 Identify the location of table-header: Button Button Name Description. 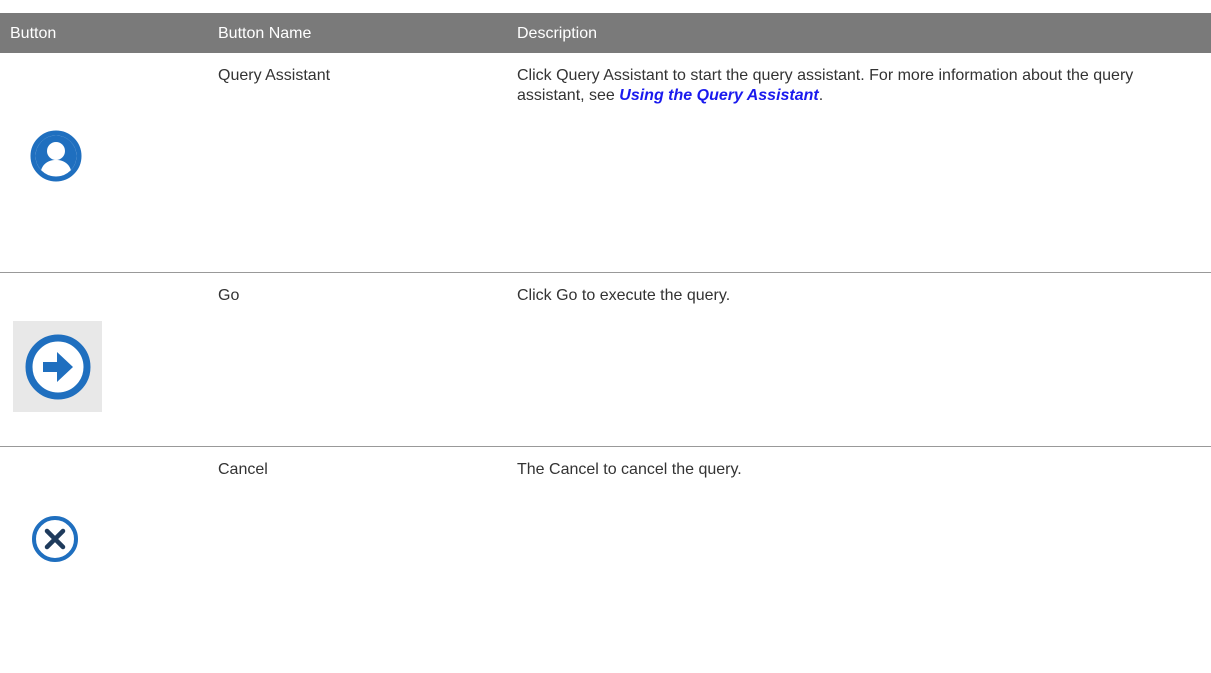
(605, 33).